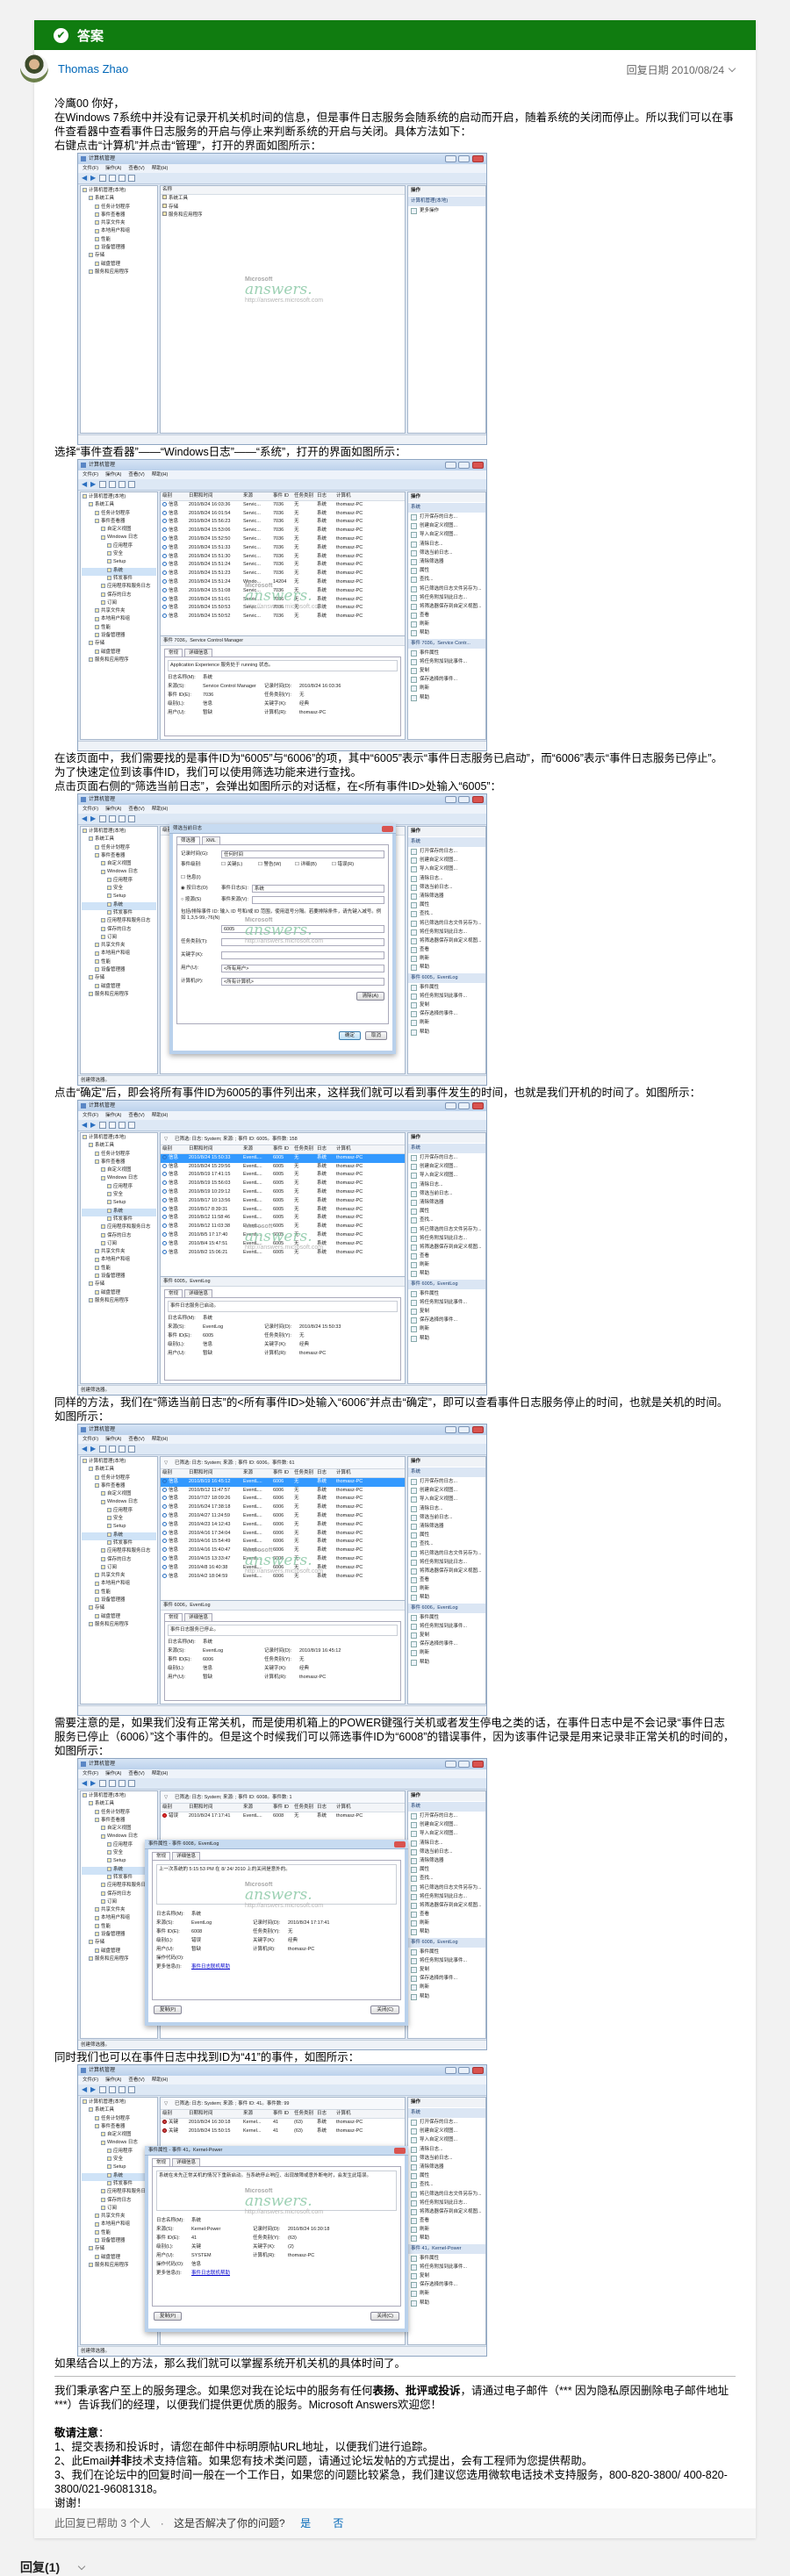 This screenshot has width=790, height=2576. I want to click on tree-item: 存储, so click(119, 1609).